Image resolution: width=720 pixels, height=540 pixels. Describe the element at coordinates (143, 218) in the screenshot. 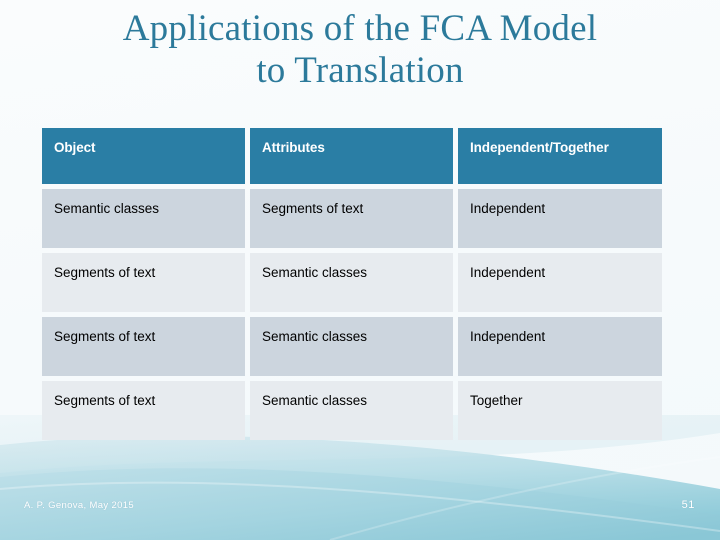

I see `cell-object: Semantic classes` at that location.